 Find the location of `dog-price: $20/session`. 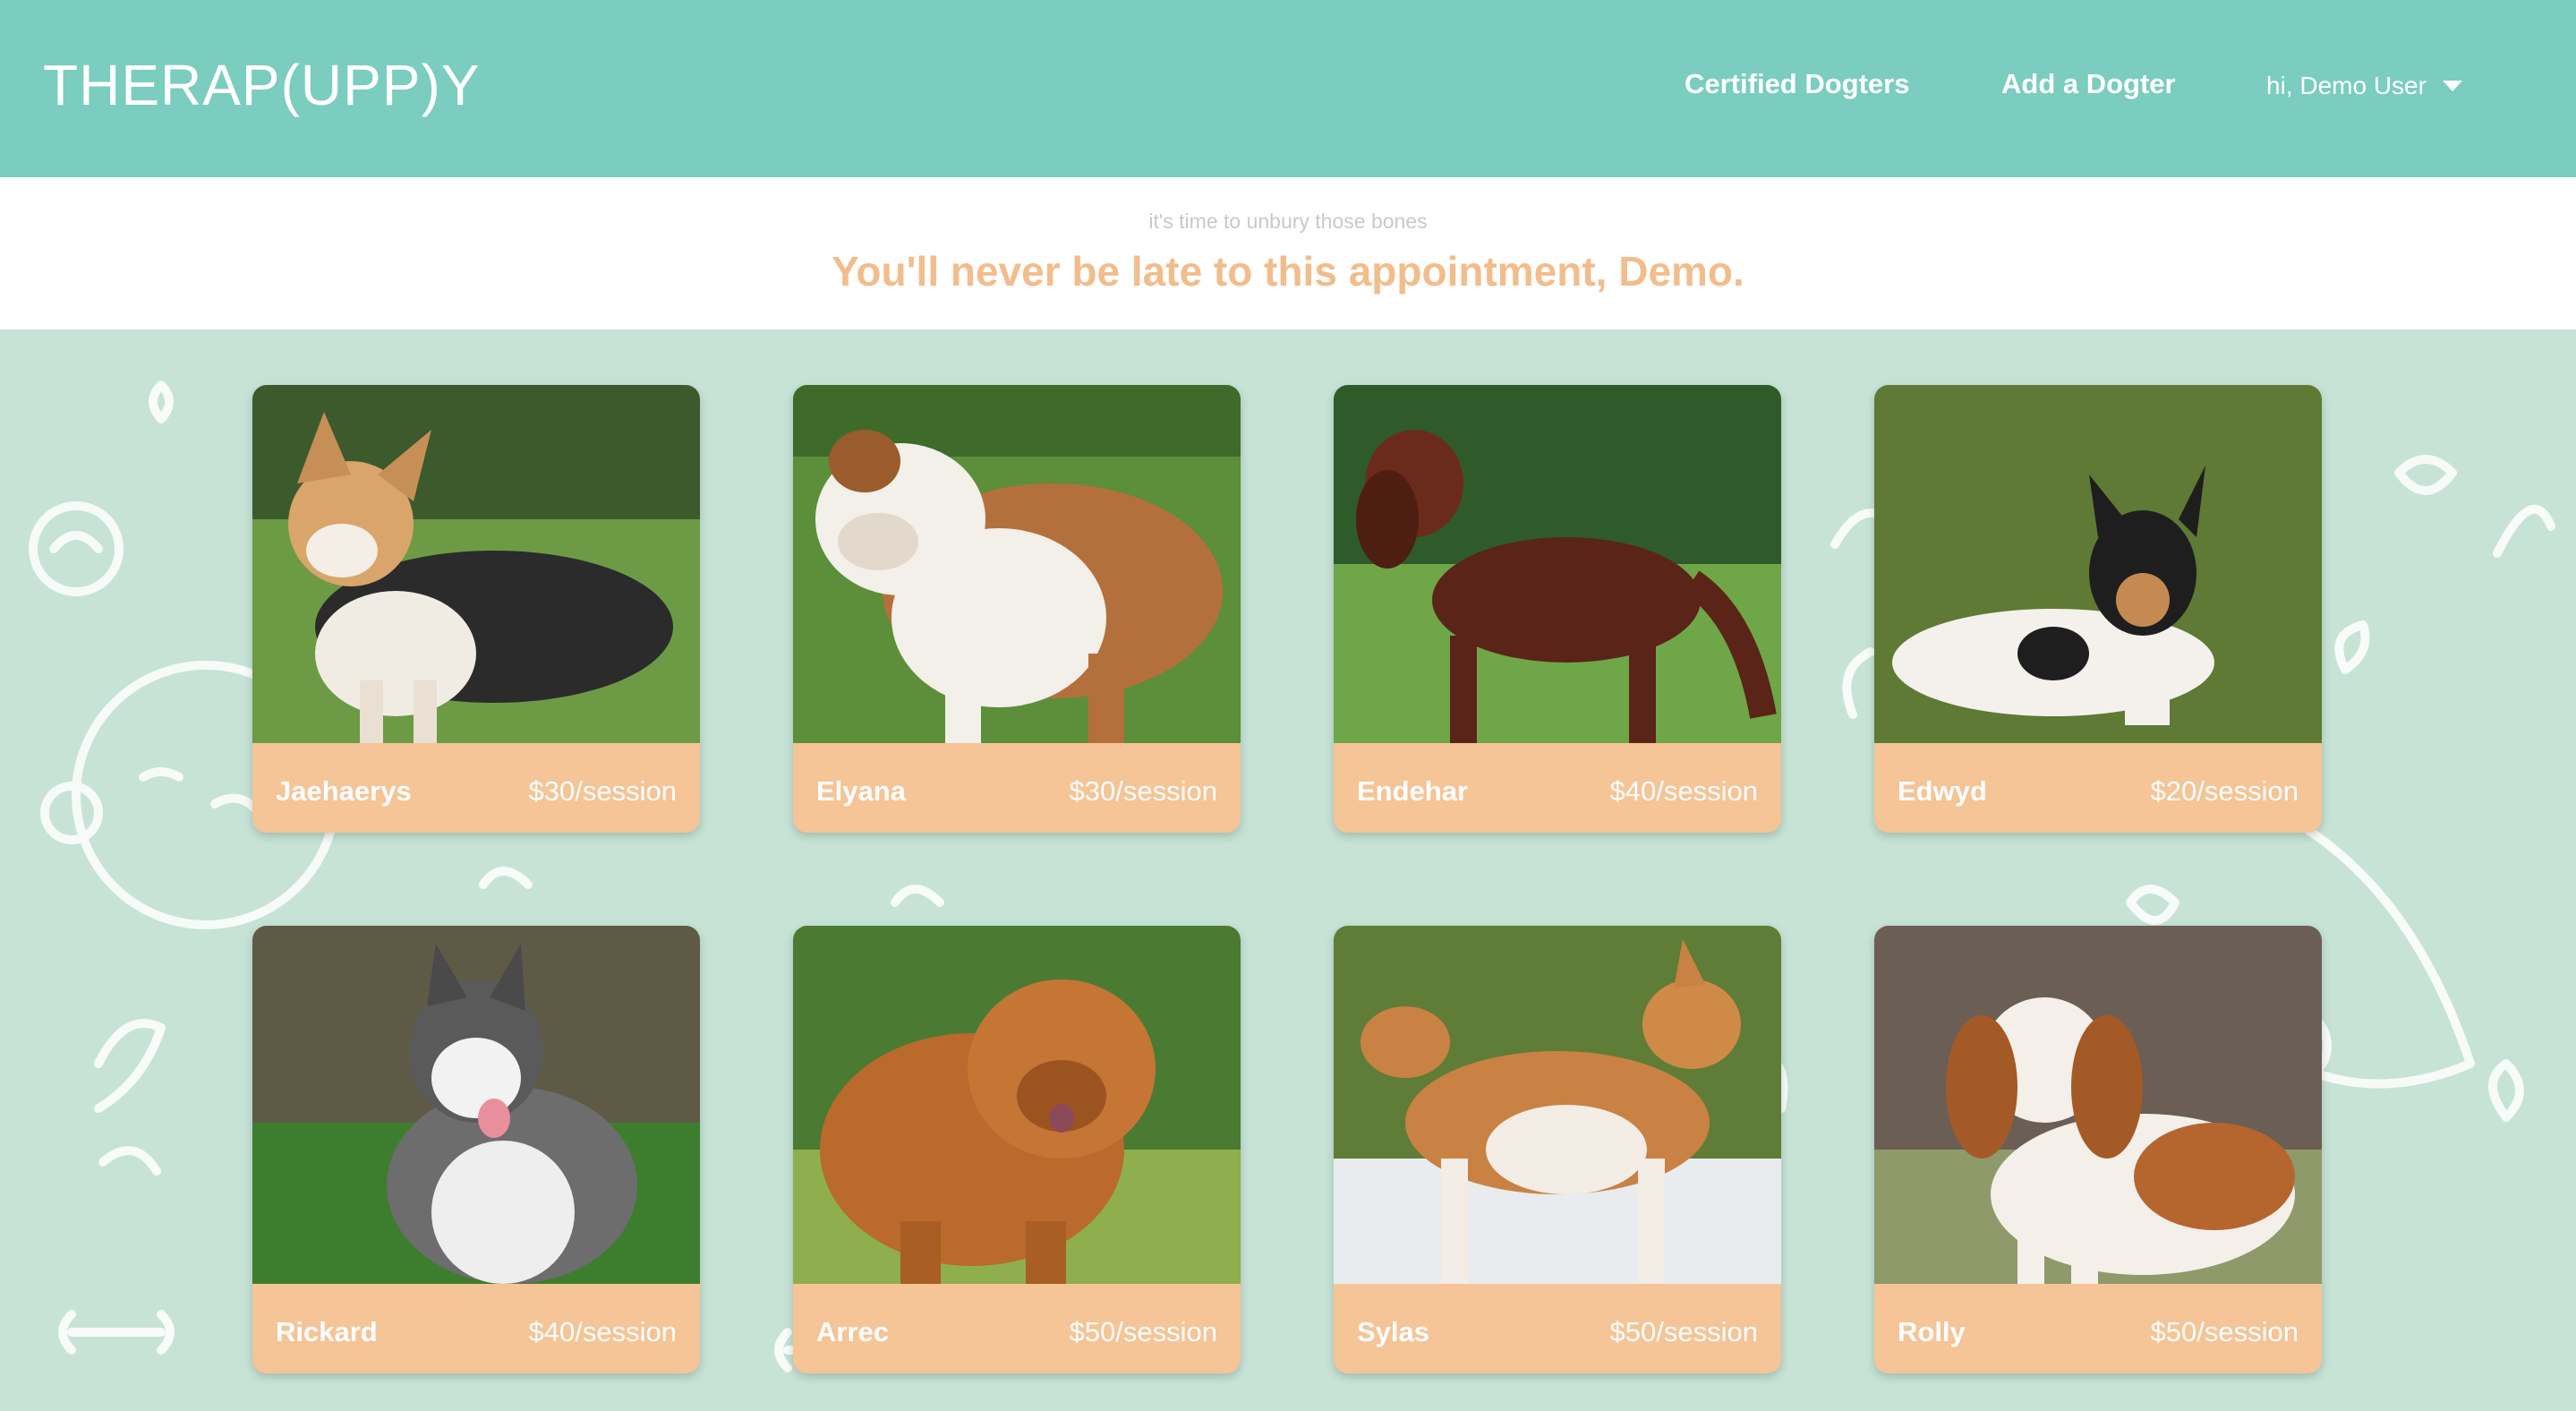

dog-price: $20/session is located at coordinates (2224, 791).